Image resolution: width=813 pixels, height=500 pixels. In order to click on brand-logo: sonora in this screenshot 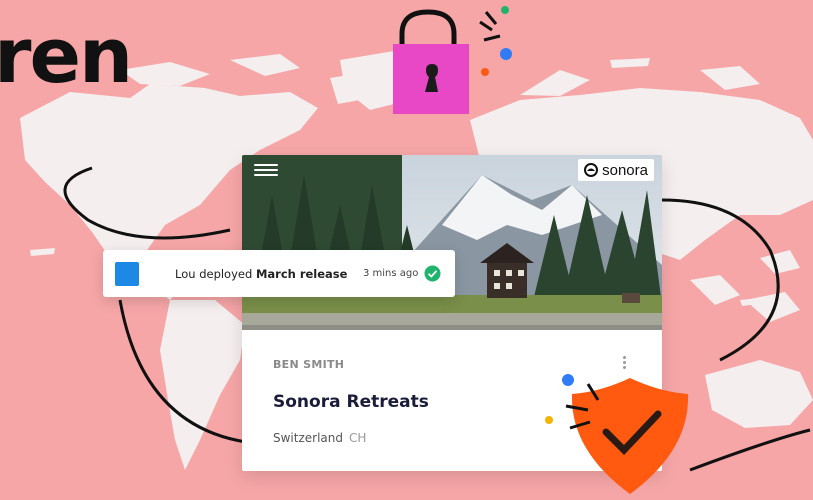, I will do `click(616, 170)`.